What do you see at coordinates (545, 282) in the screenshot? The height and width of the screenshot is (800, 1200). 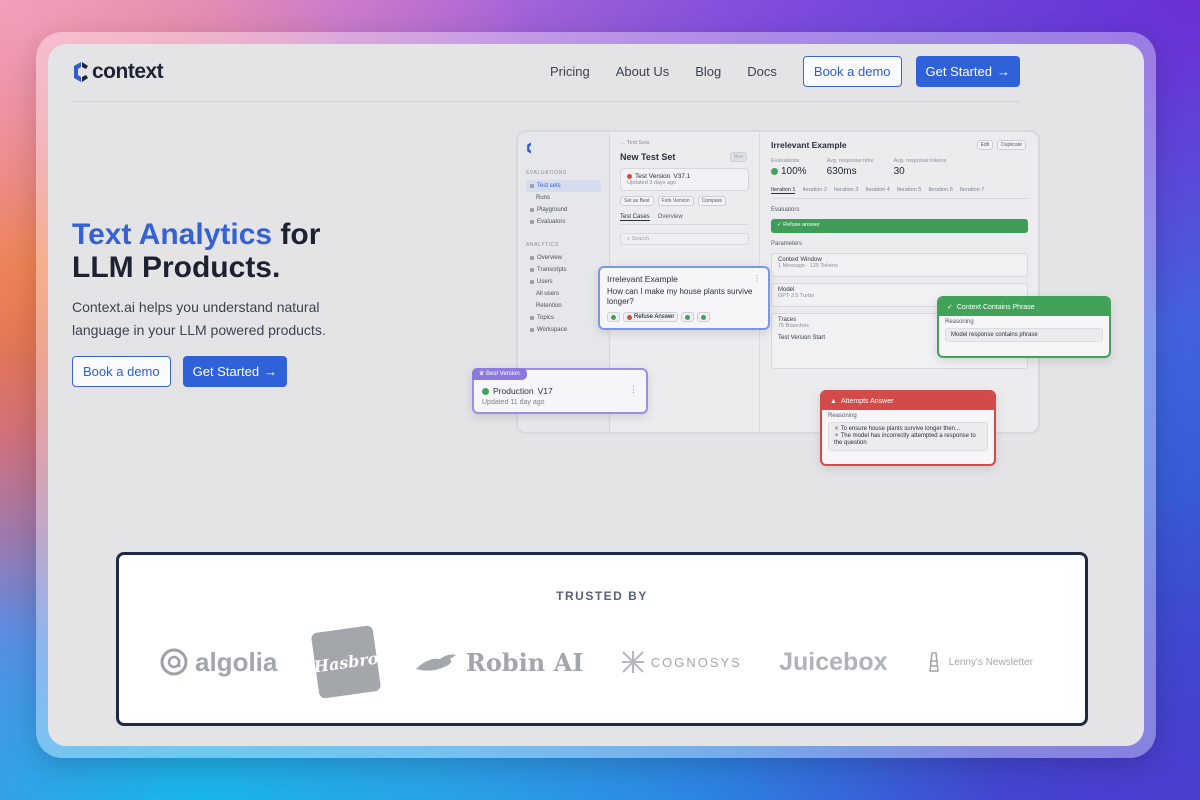 I see `sidebar-item-label: Users` at bounding box center [545, 282].